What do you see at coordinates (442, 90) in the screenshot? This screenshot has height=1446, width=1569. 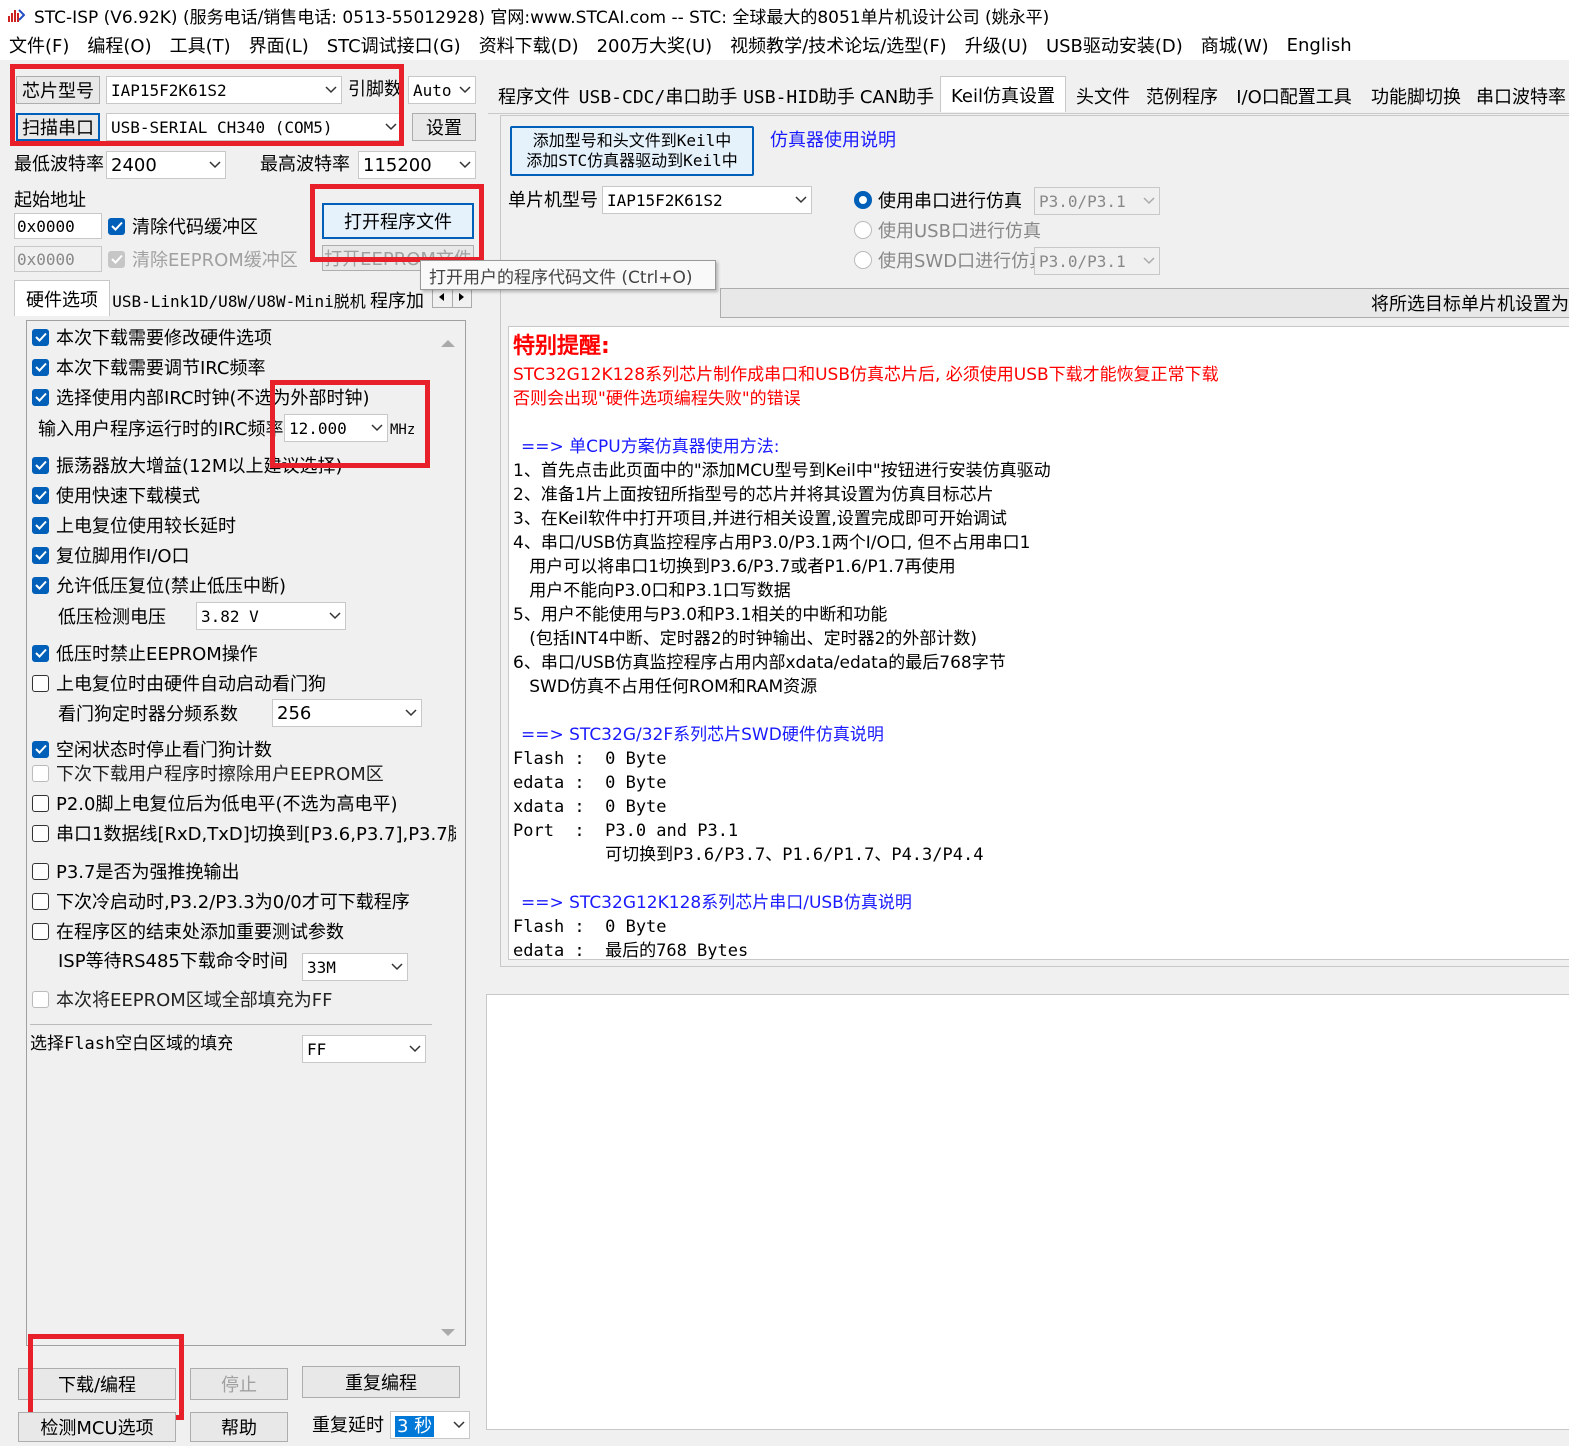 I see `pin-count-select: Auto` at bounding box center [442, 90].